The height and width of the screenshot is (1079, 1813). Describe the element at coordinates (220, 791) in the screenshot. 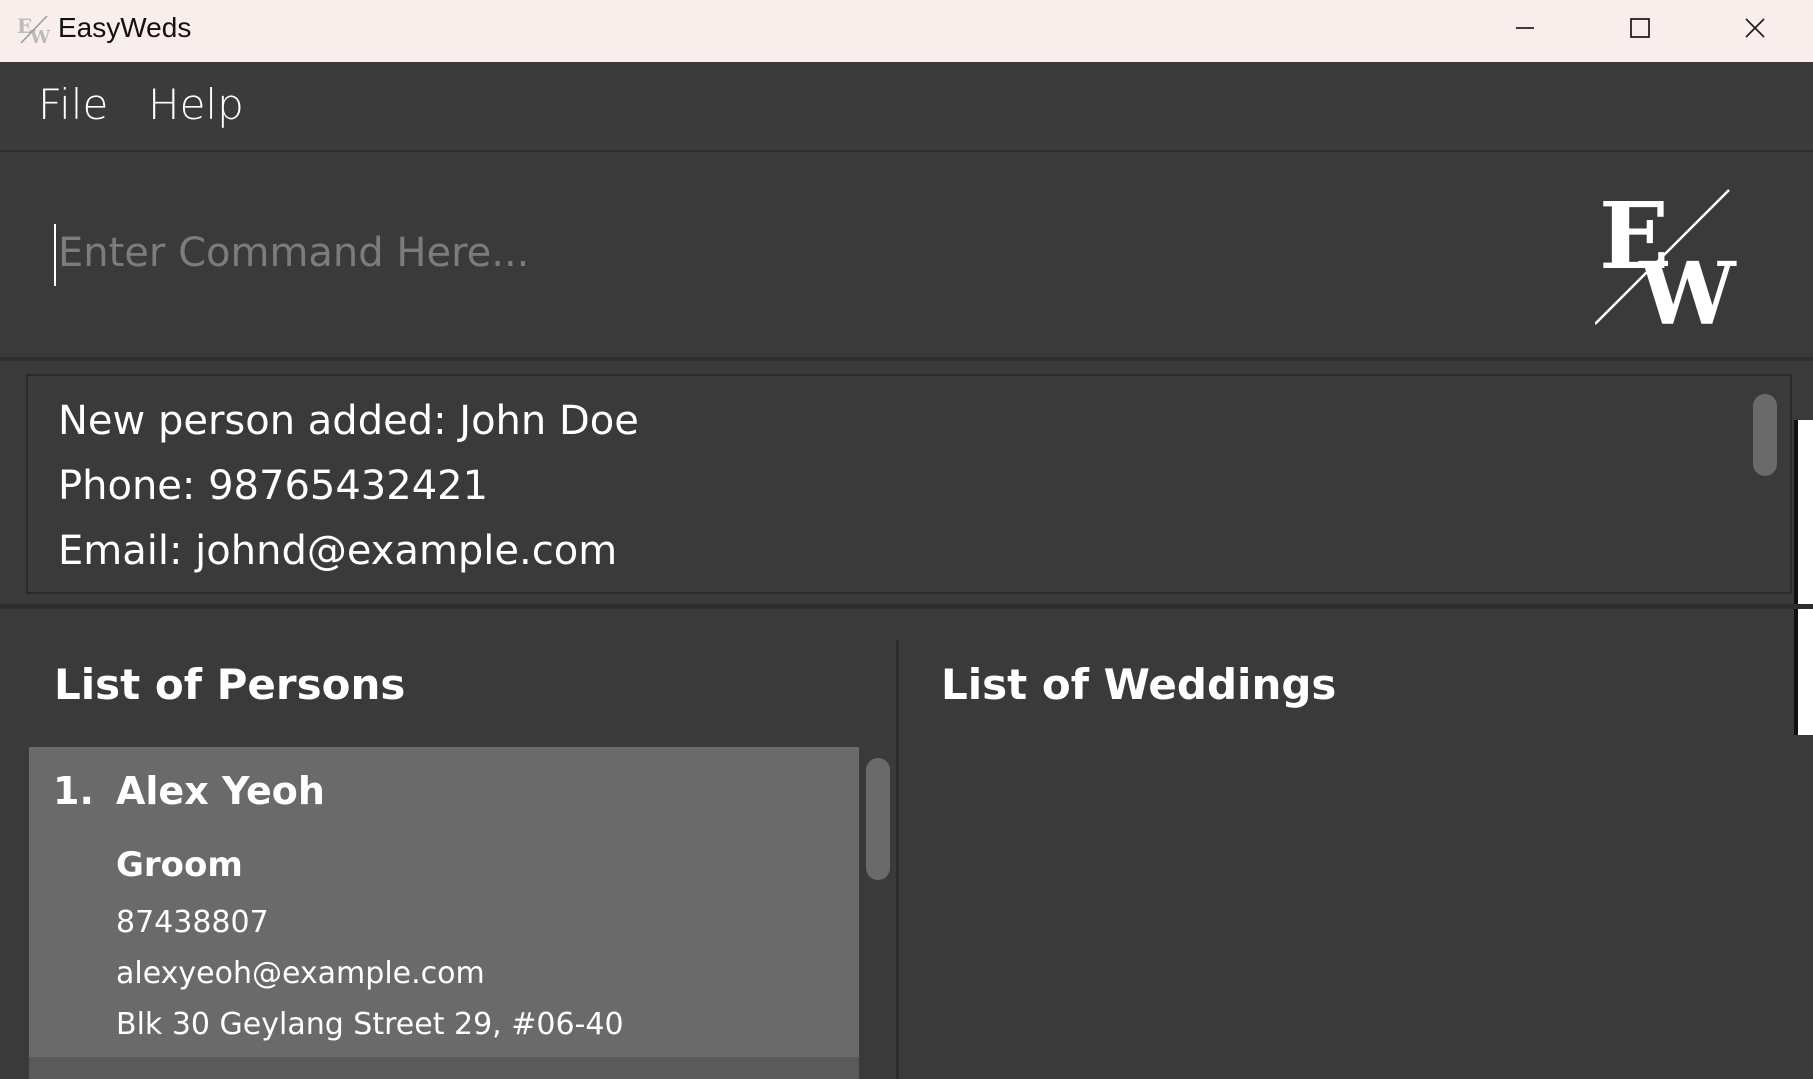

I see `person-name: Alex Yeoh` at that location.